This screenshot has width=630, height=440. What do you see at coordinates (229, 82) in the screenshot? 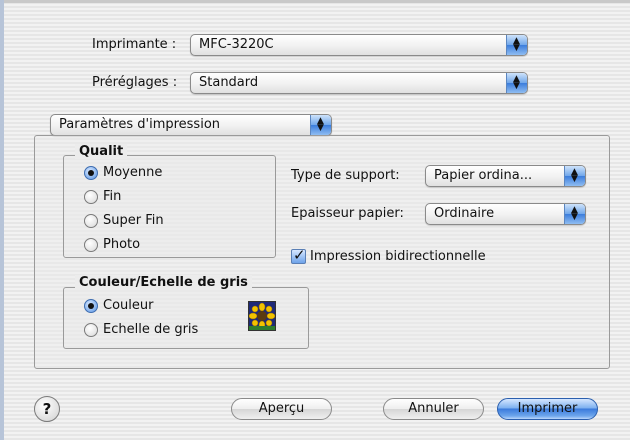
I see `presets-value: Standard` at bounding box center [229, 82].